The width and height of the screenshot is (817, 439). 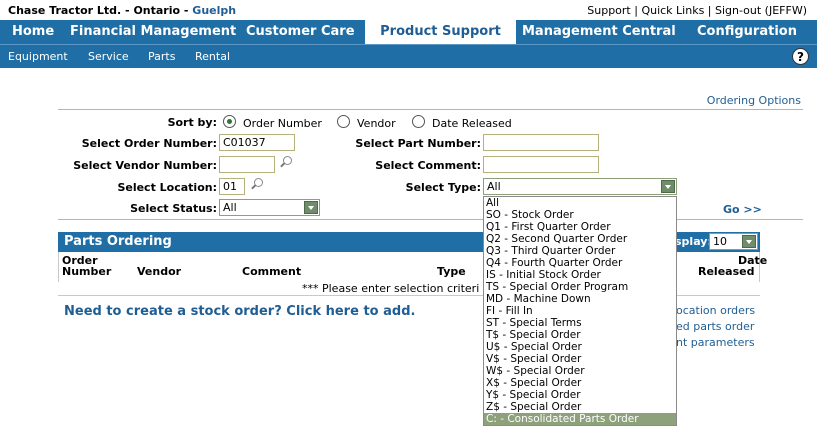 What do you see at coordinates (747, 32) in the screenshot?
I see `nav-configuration: Configuration` at bounding box center [747, 32].